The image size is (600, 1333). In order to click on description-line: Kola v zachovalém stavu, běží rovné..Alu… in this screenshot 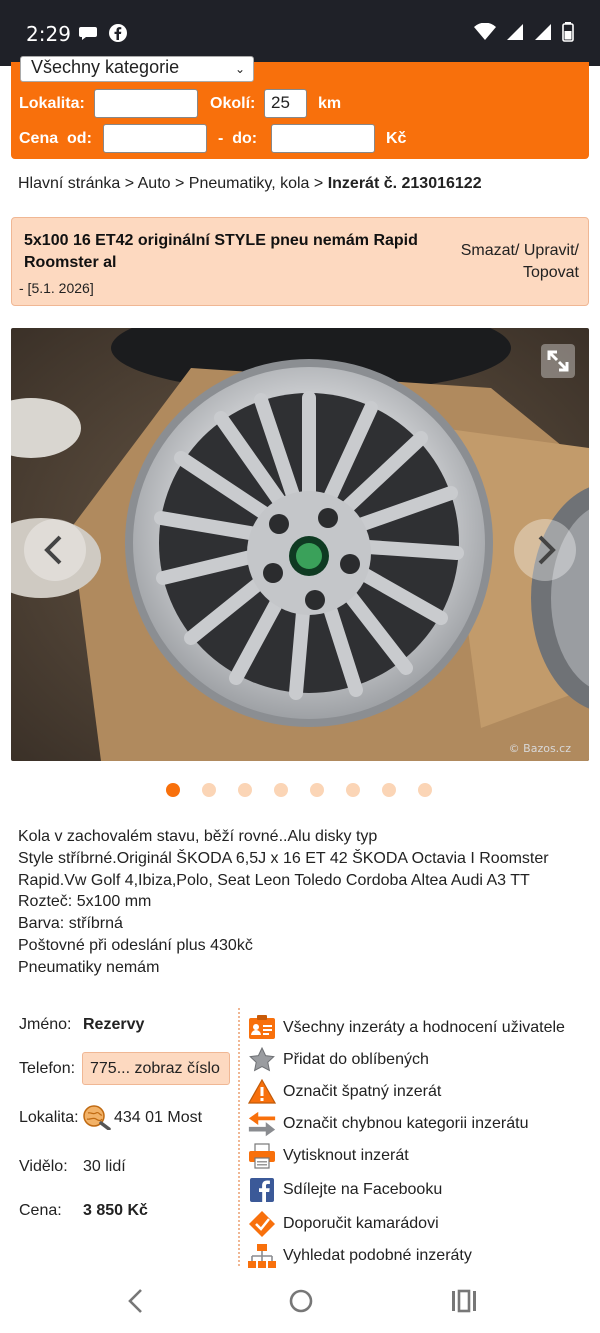, I will do `click(198, 836)`.